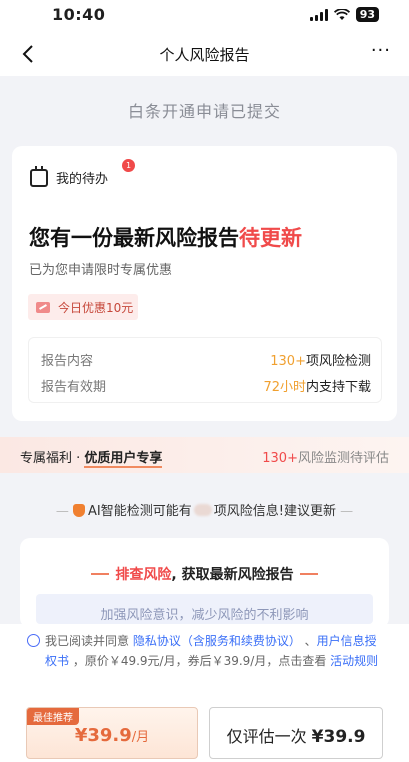 The image size is (409, 762). I want to click on monthly-price: ¥39.9/月, so click(112, 735).